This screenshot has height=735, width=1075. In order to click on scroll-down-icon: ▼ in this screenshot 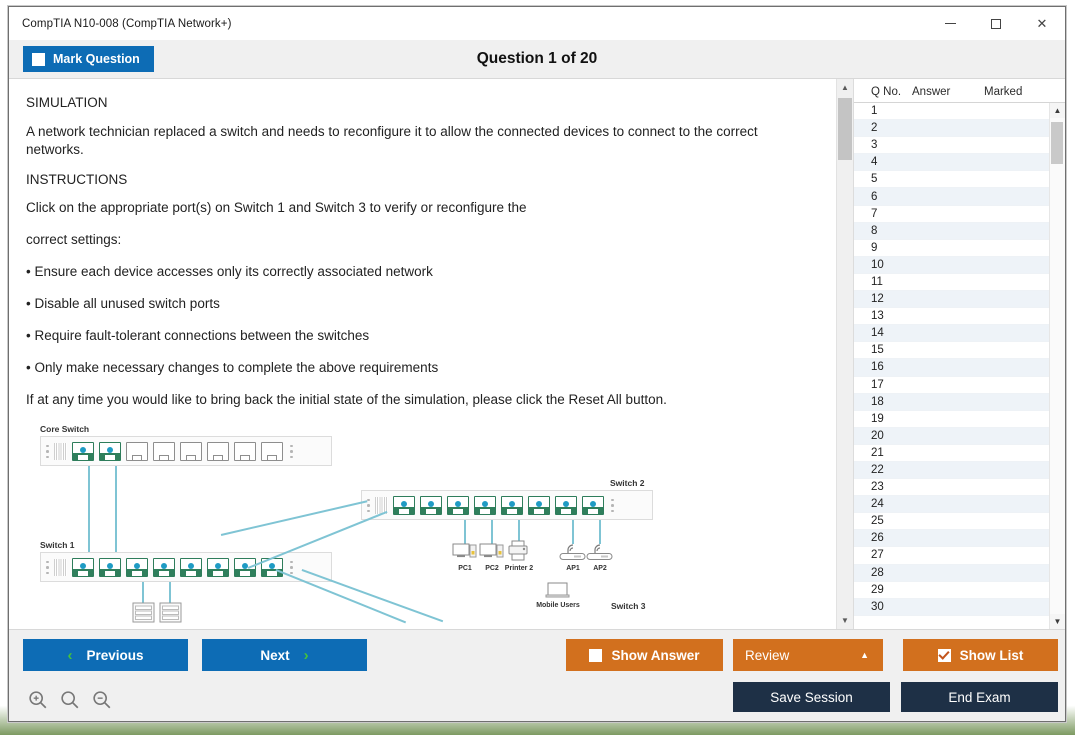, I will do `click(845, 620)`.